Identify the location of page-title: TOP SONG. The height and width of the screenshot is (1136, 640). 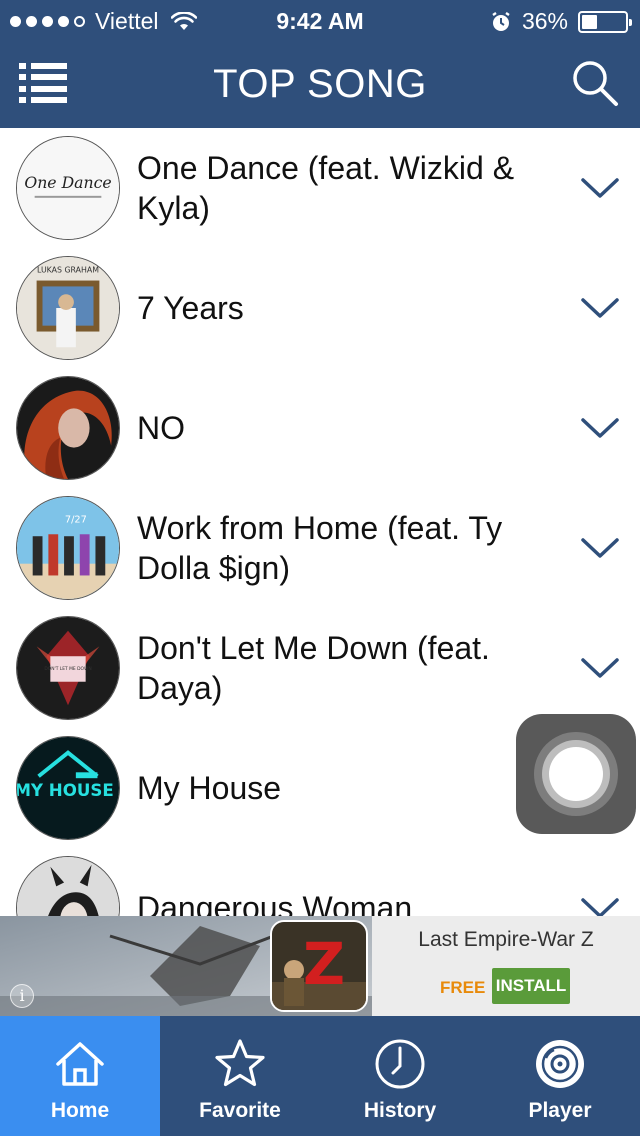
(320, 84).